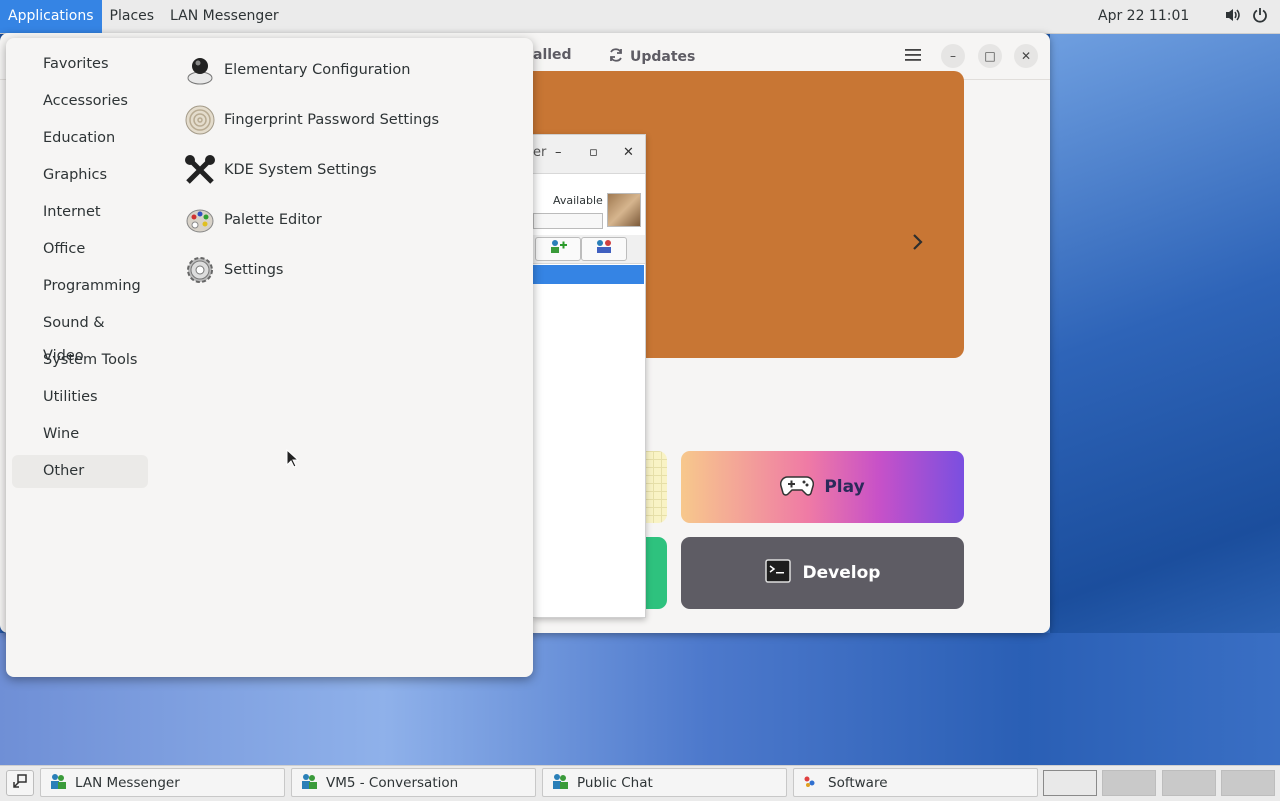  I want to click on places-menu-button: Places, so click(132, 16).